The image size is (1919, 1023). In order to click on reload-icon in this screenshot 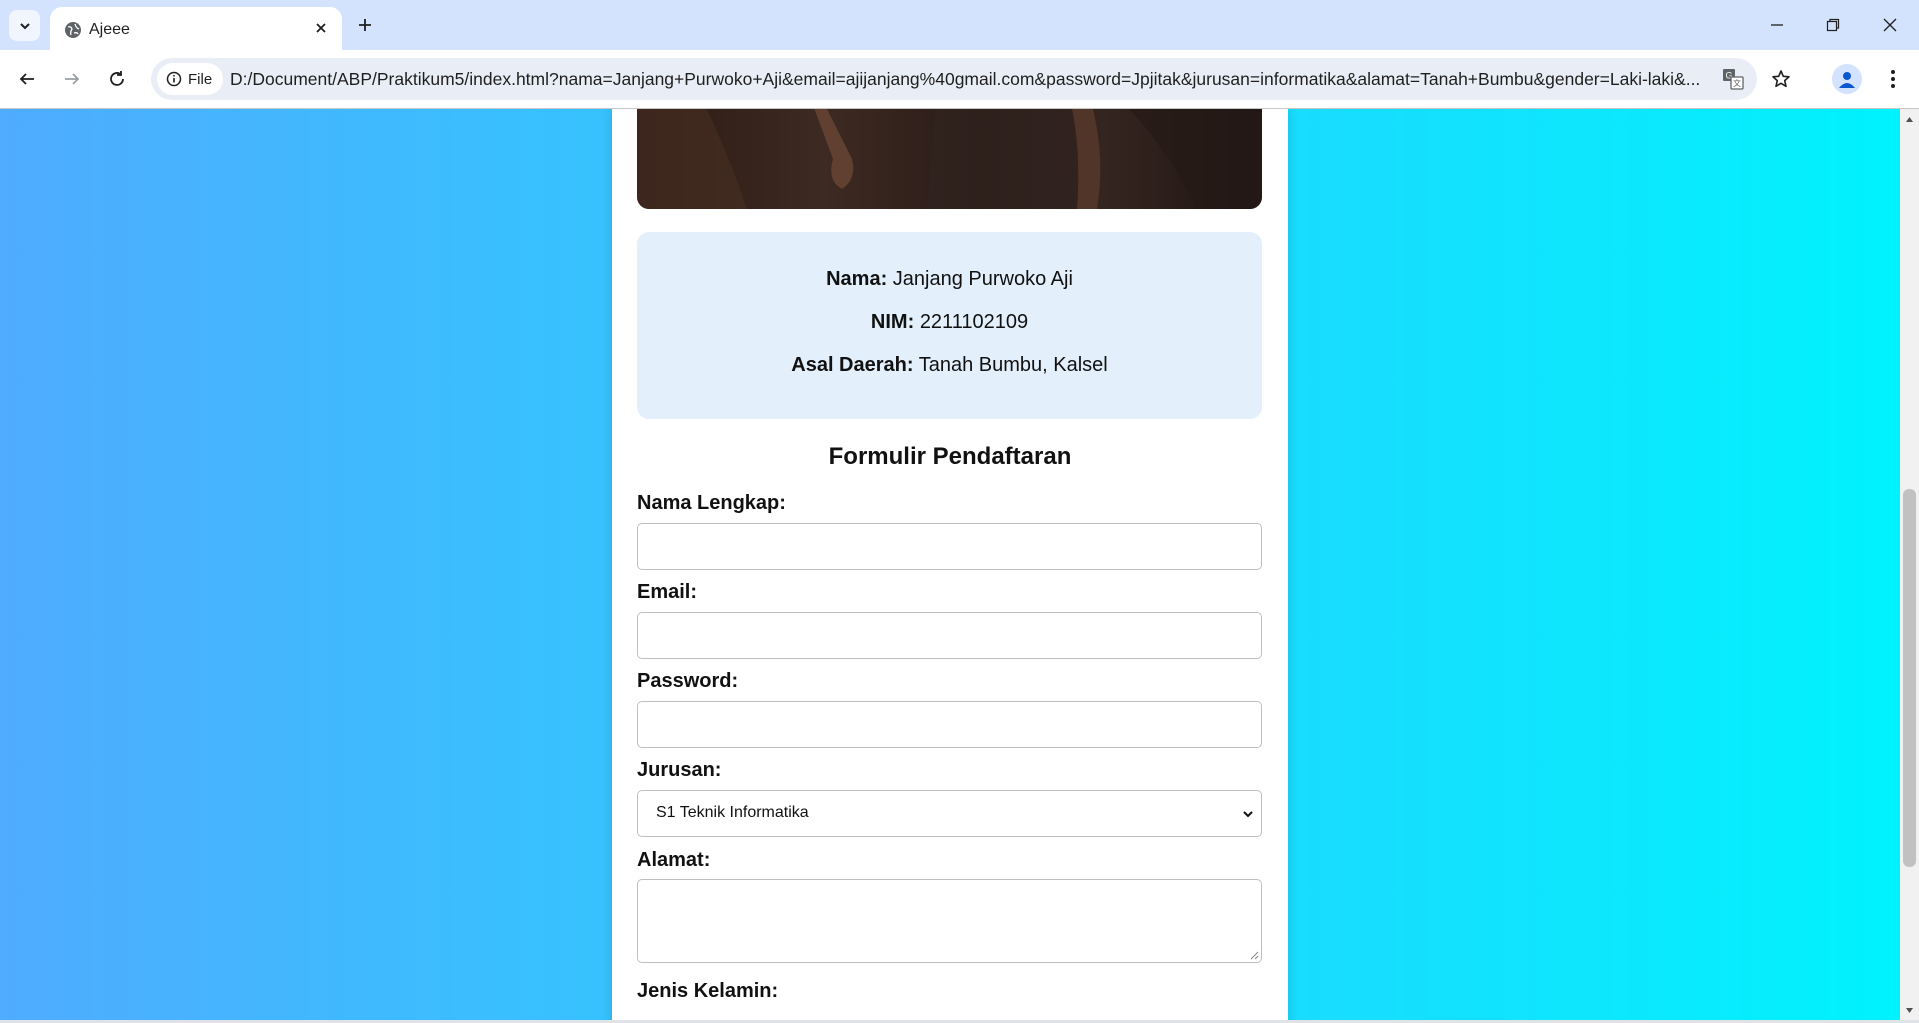, I will do `click(117, 78)`.